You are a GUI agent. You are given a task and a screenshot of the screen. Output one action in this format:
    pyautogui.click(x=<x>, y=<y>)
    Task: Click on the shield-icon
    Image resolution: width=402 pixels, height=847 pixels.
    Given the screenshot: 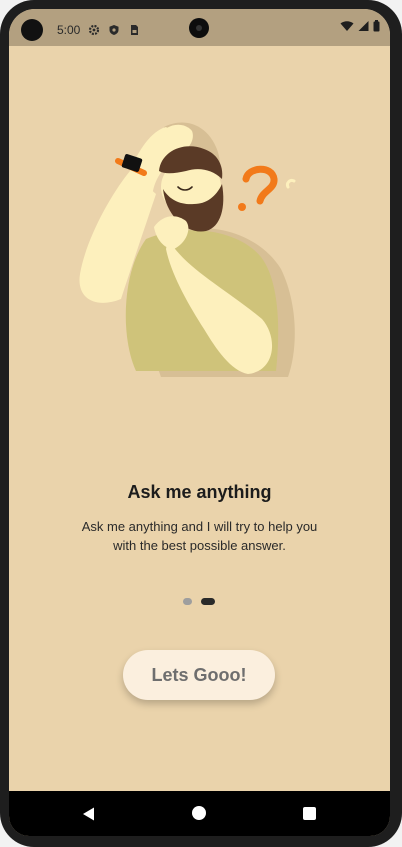 What is the action you would take?
    pyautogui.click(x=114, y=30)
    